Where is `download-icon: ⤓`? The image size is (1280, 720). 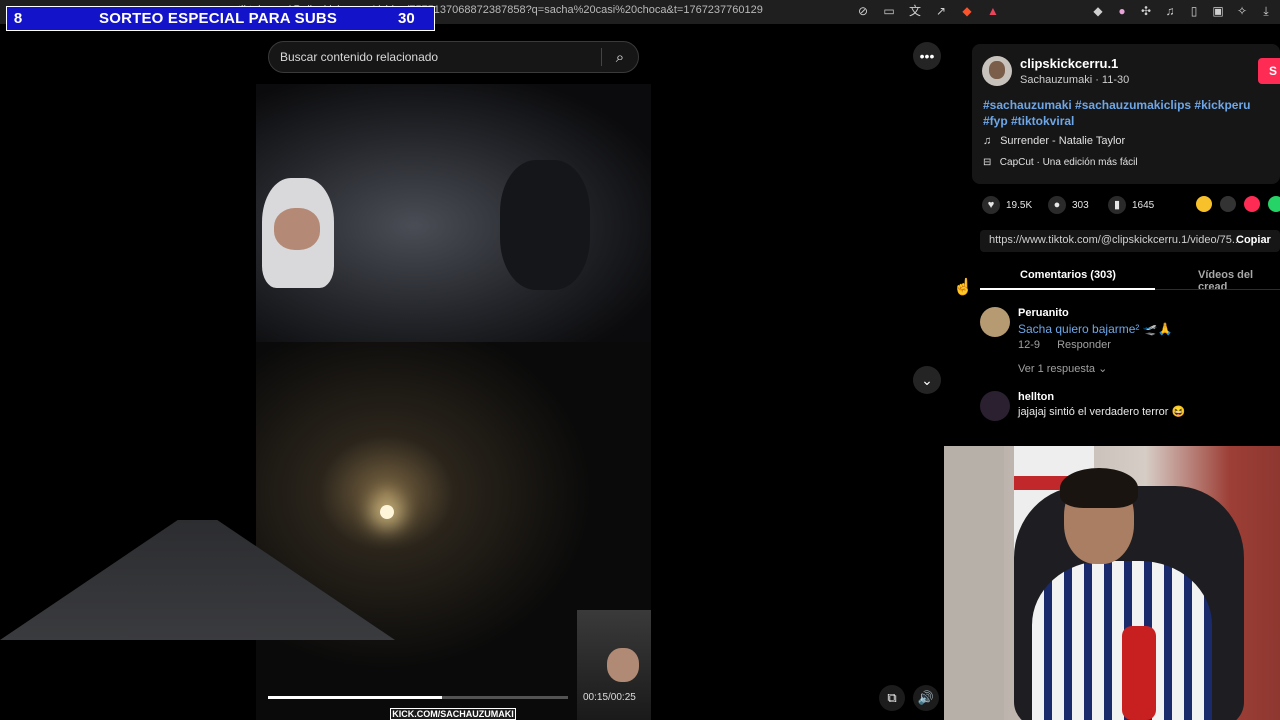 download-icon: ⤓ is located at coordinates (1266, 11).